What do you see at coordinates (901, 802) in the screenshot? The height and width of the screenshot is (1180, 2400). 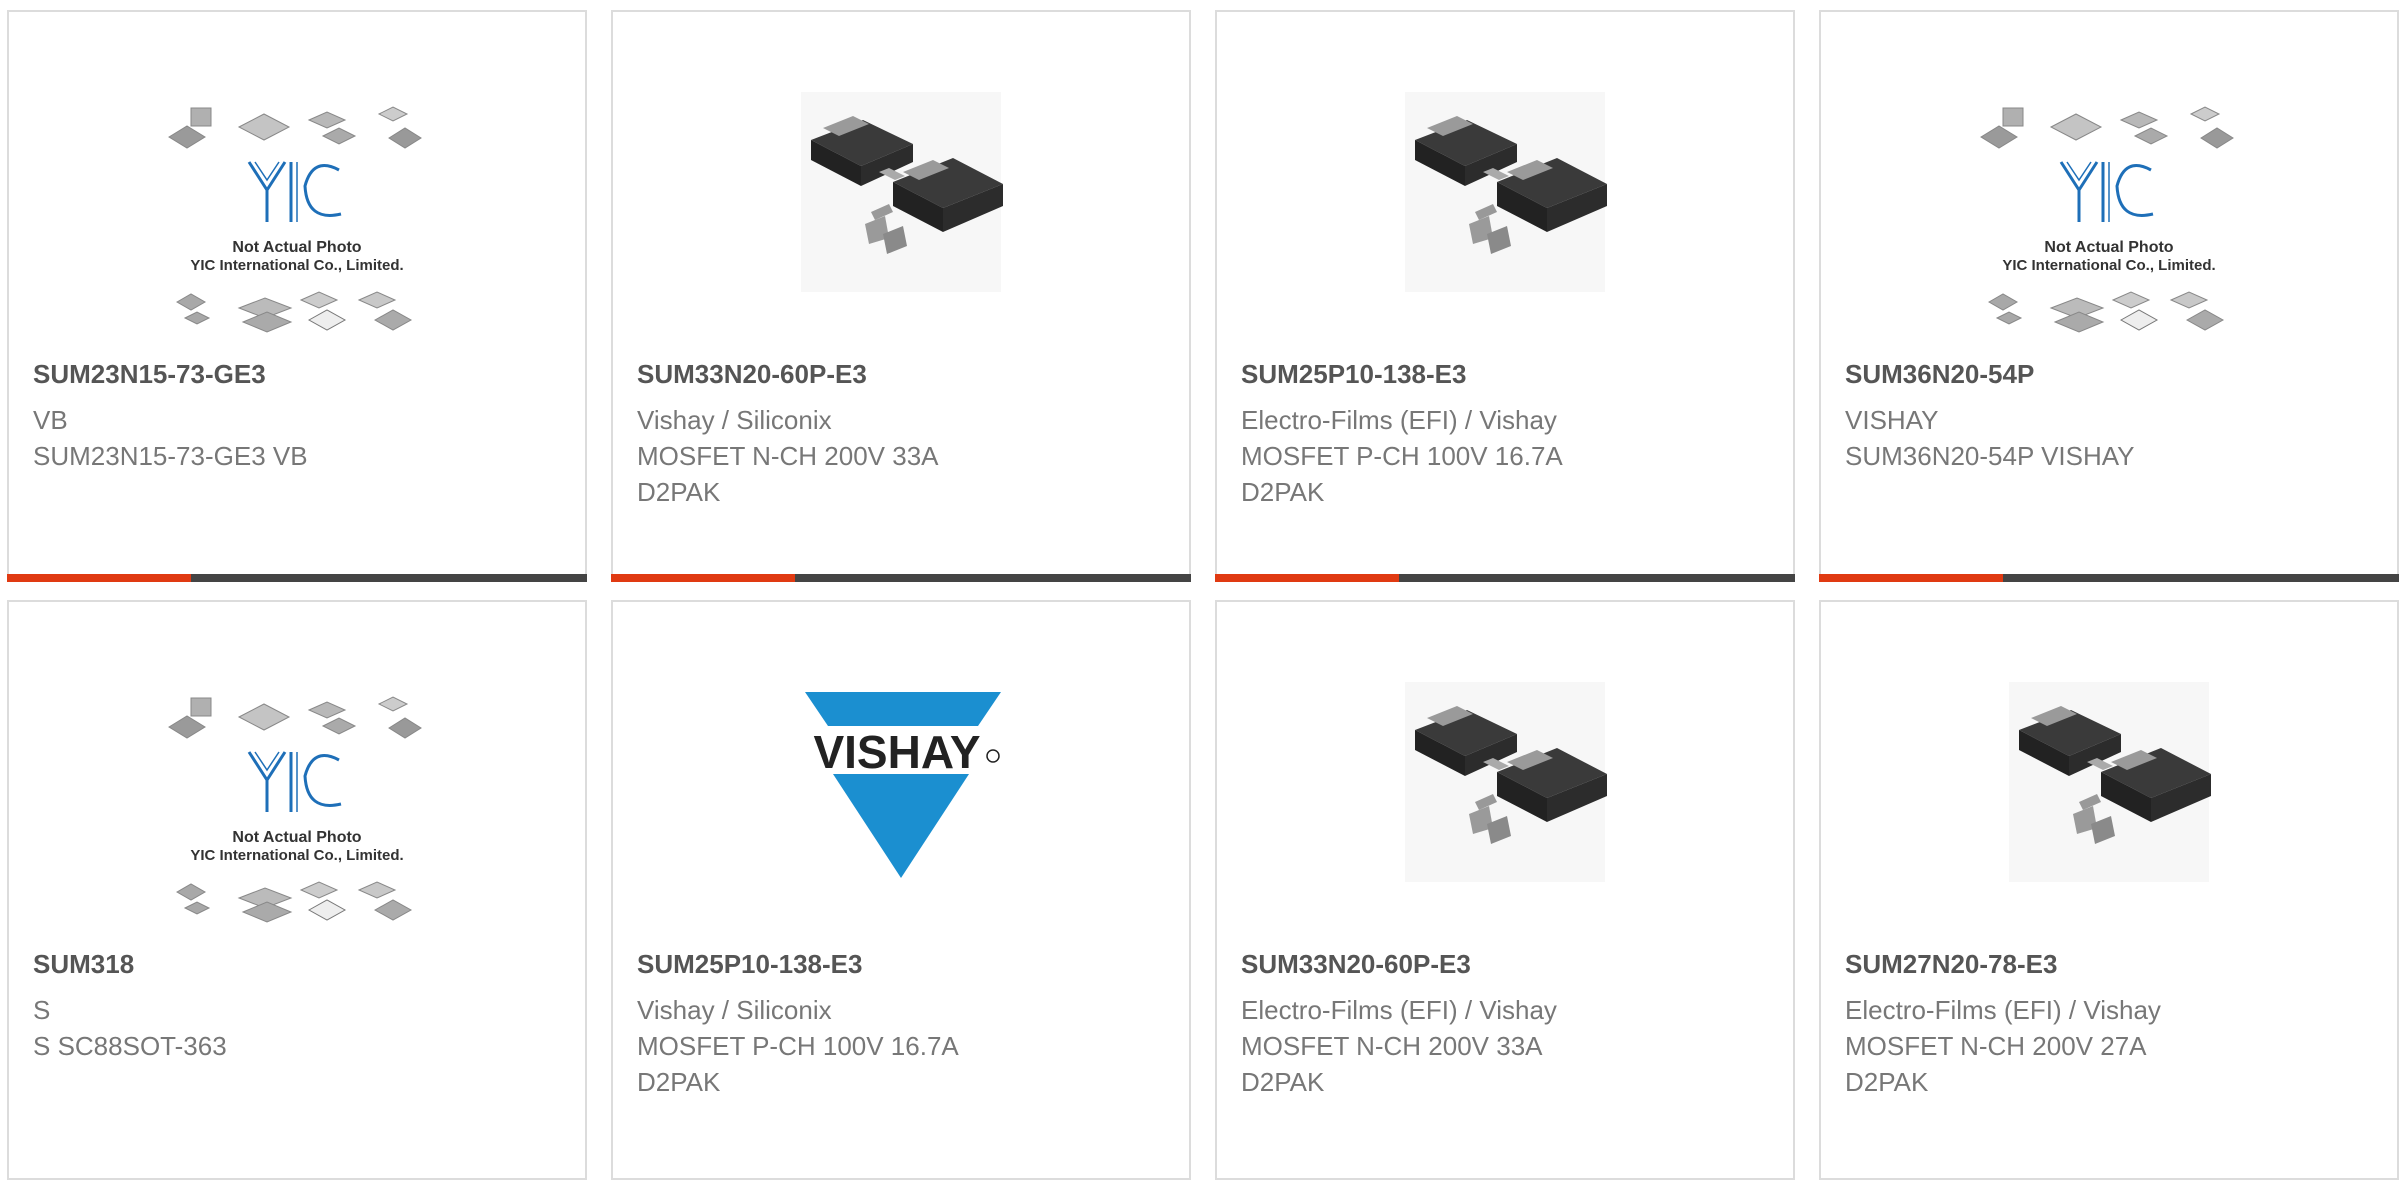 I see `vishay-logo-image: VISHAY` at bounding box center [901, 802].